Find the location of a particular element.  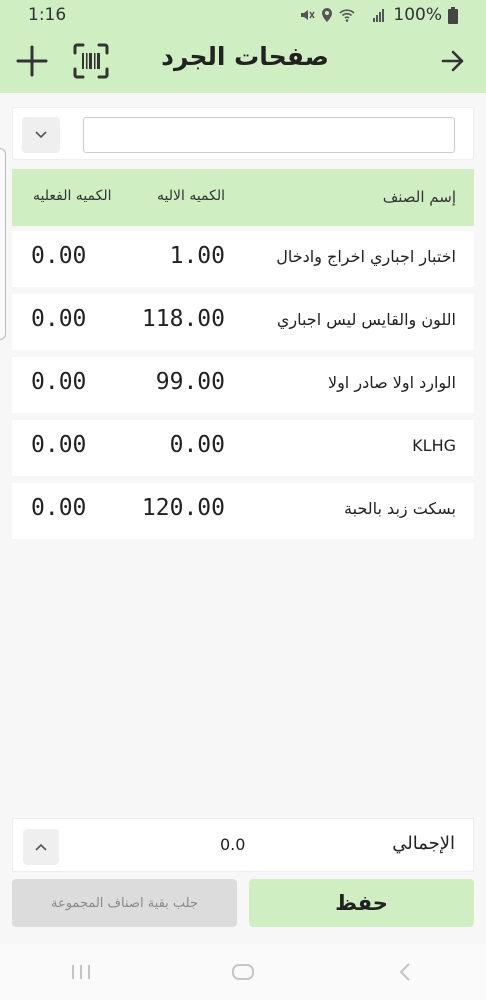

table-row: 0.00 0.00 KLHG is located at coordinates (243, 448).